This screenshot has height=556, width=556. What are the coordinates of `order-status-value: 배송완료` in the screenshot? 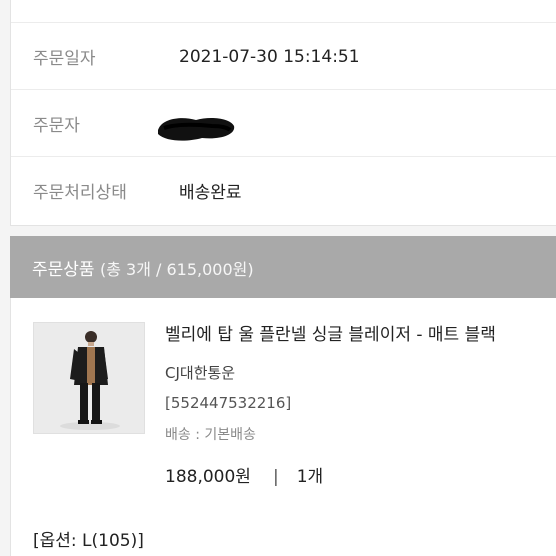 It's located at (210, 193).